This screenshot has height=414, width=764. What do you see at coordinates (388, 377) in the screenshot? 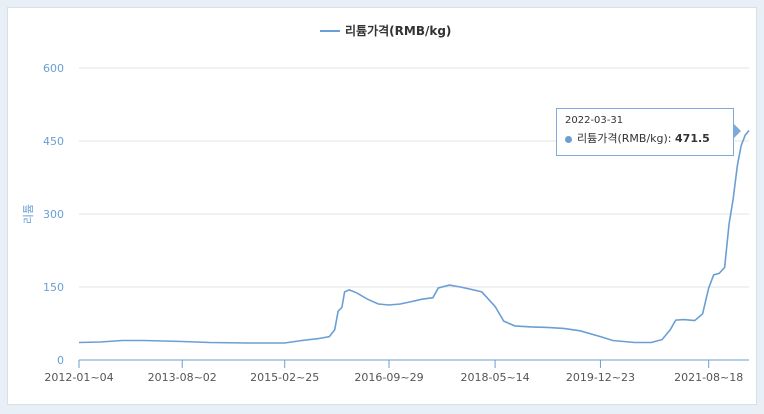
I see `x-tick-label: 2016-09~29` at bounding box center [388, 377].